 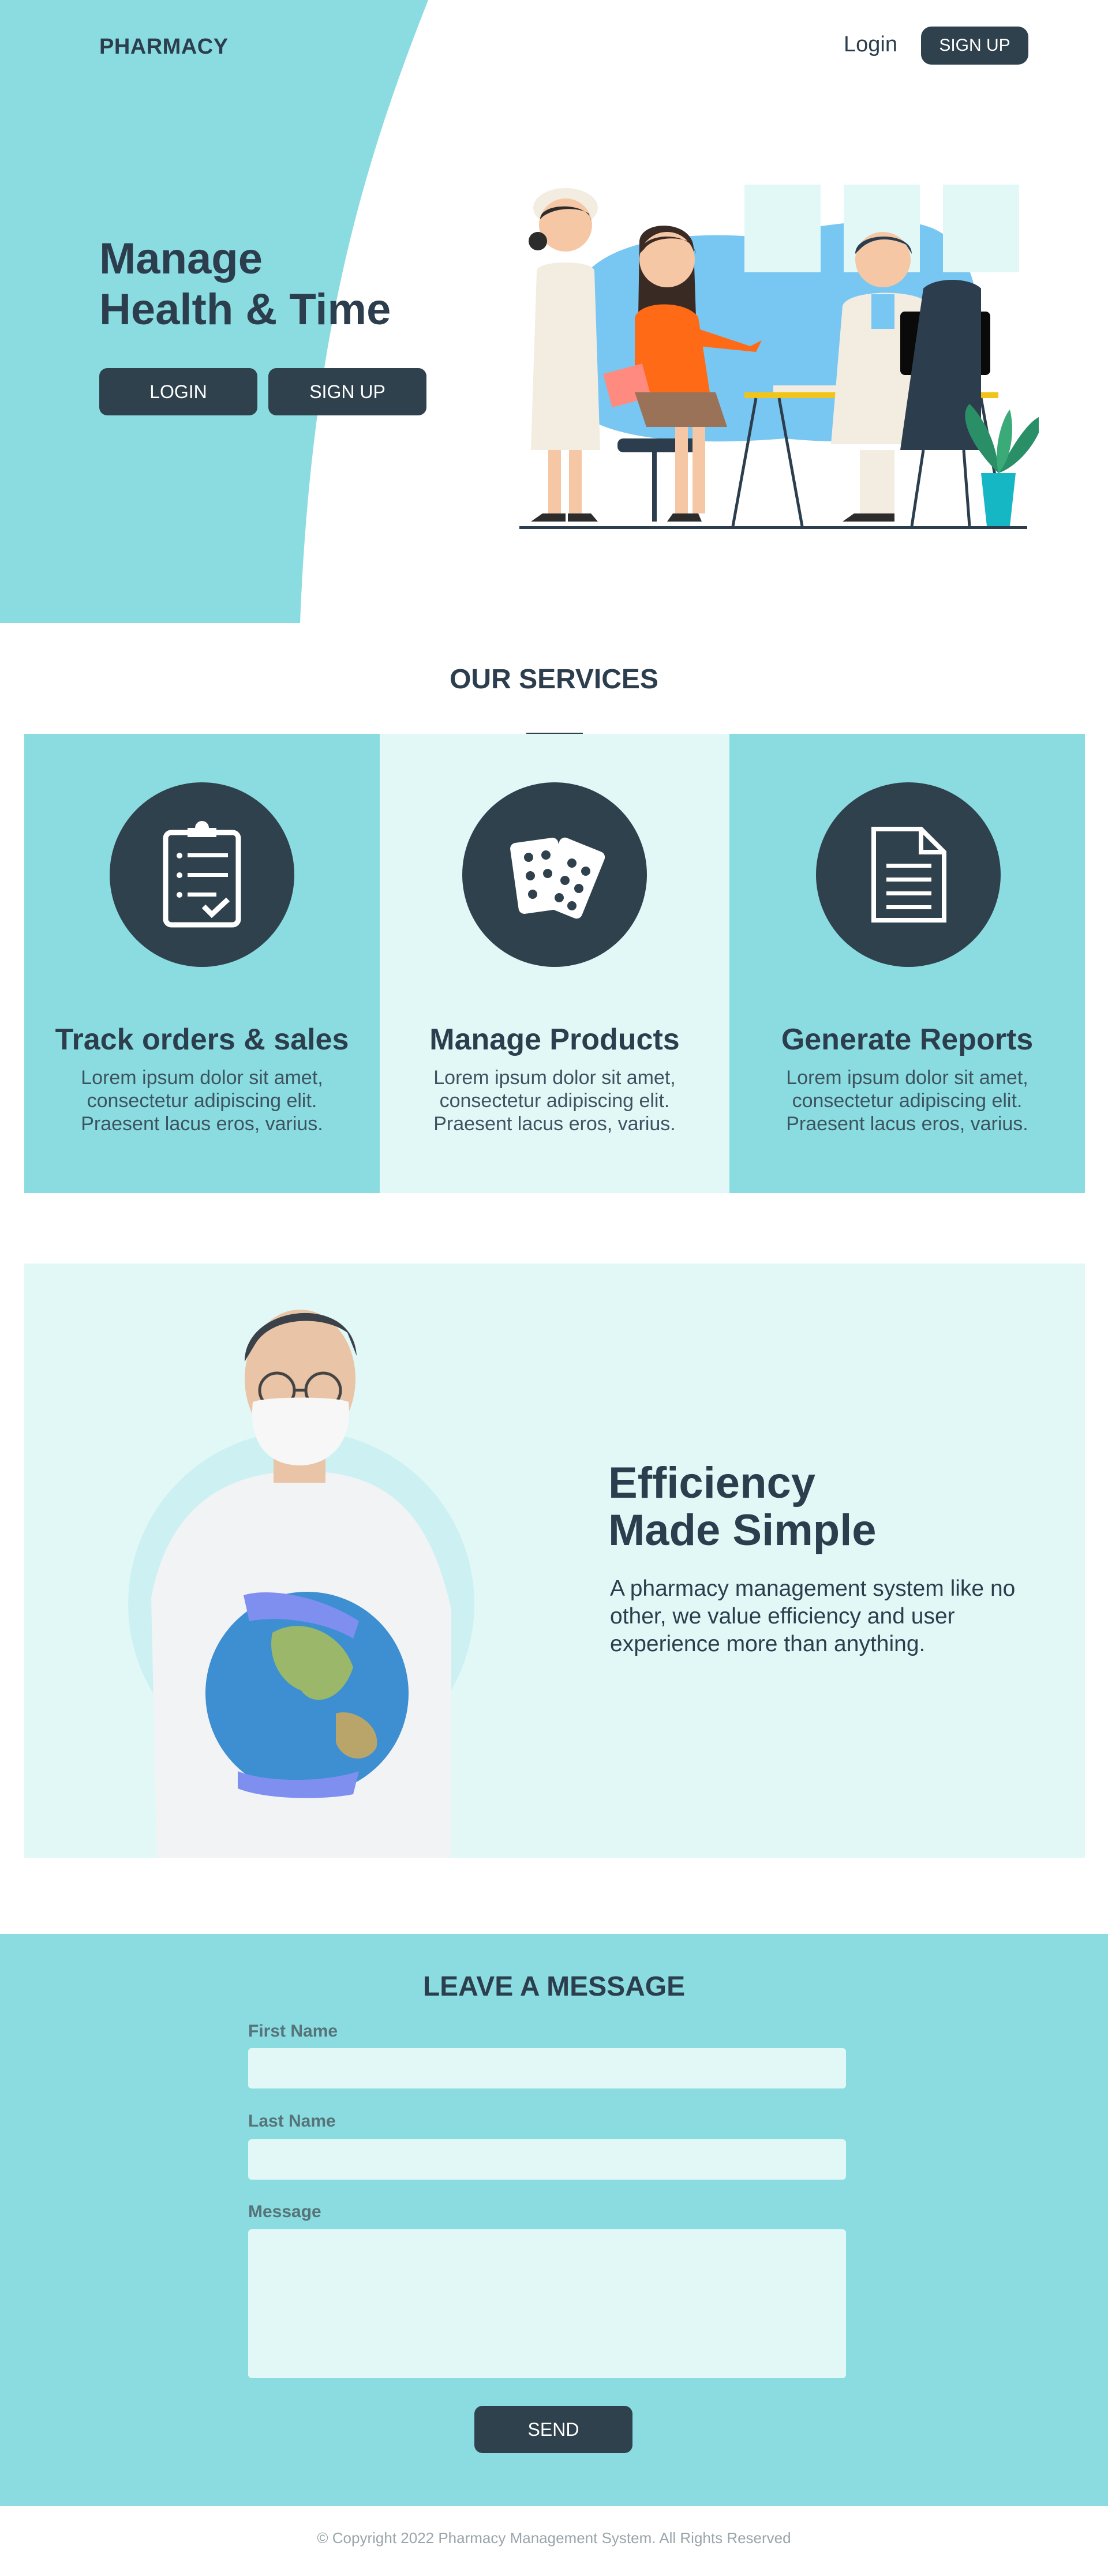 What do you see at coordinates (284, 2211) in the screenshot?
I see `message-label: Message` at bounding box center [284, 2211].